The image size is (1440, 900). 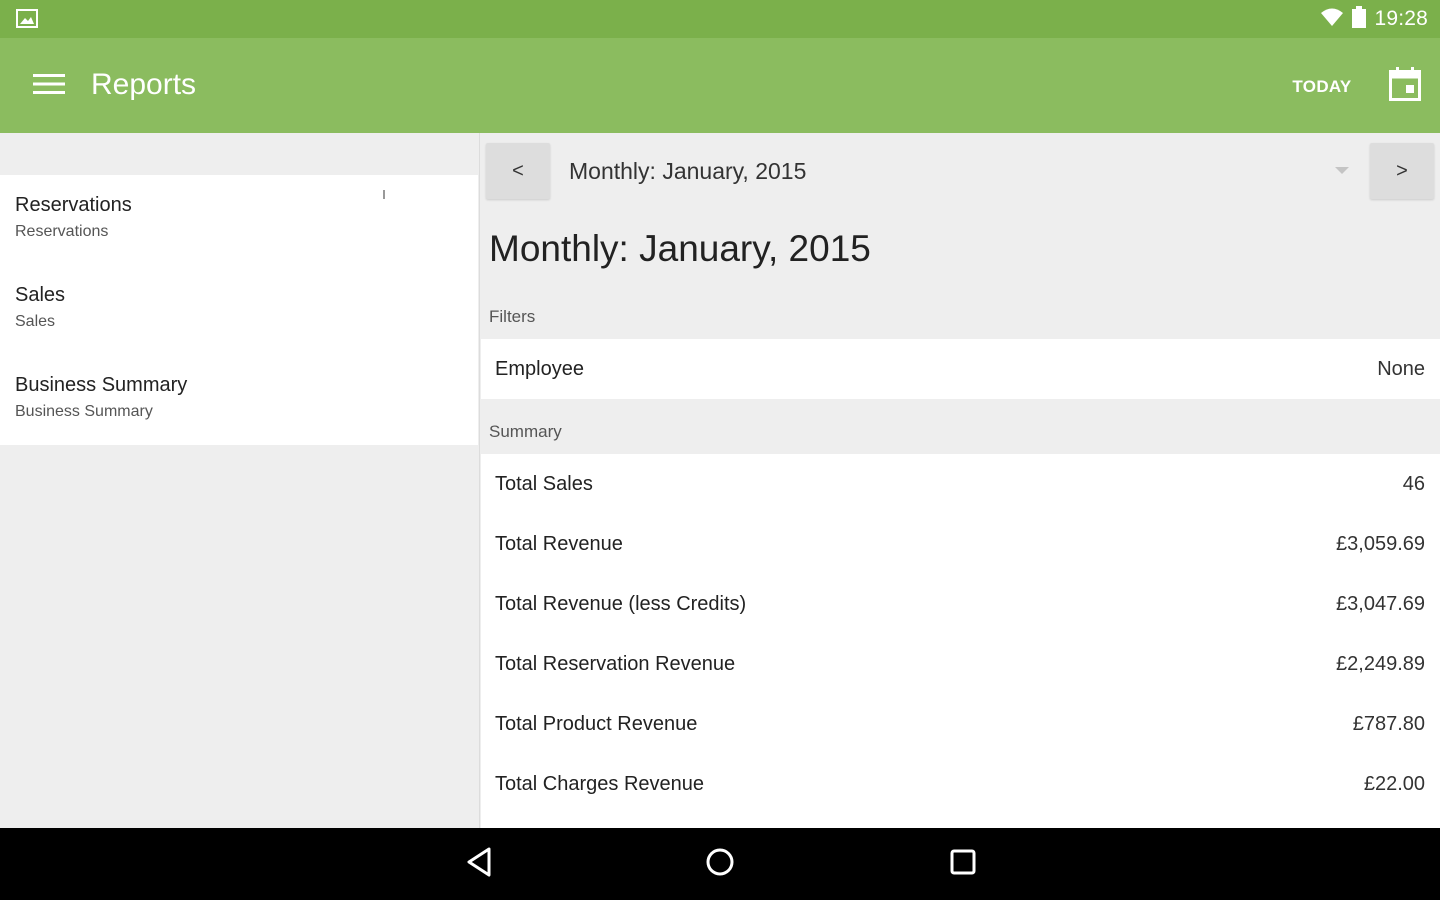 I want to click on report-item-title: Reservations, so click(x=73, y=205).